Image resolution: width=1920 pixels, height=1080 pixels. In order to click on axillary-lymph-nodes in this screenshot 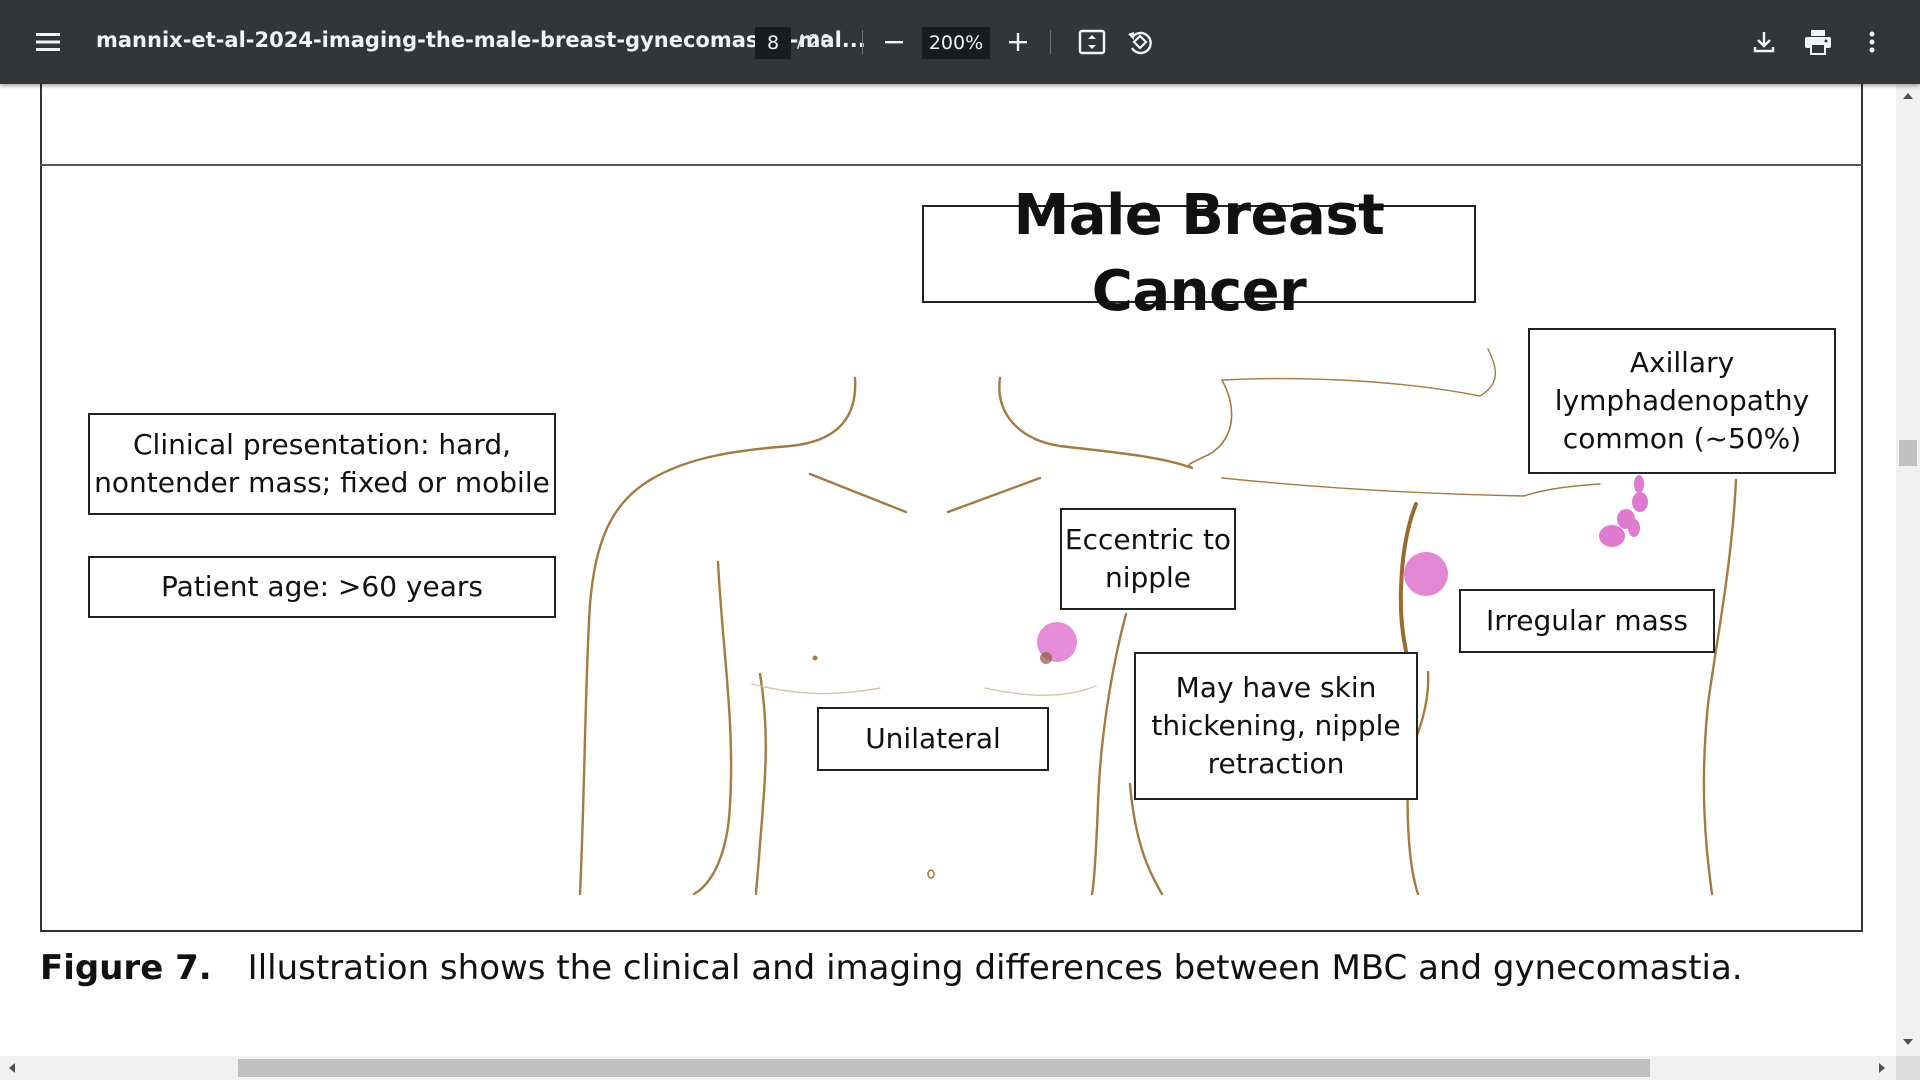, I will do `click(1623, 511)`.